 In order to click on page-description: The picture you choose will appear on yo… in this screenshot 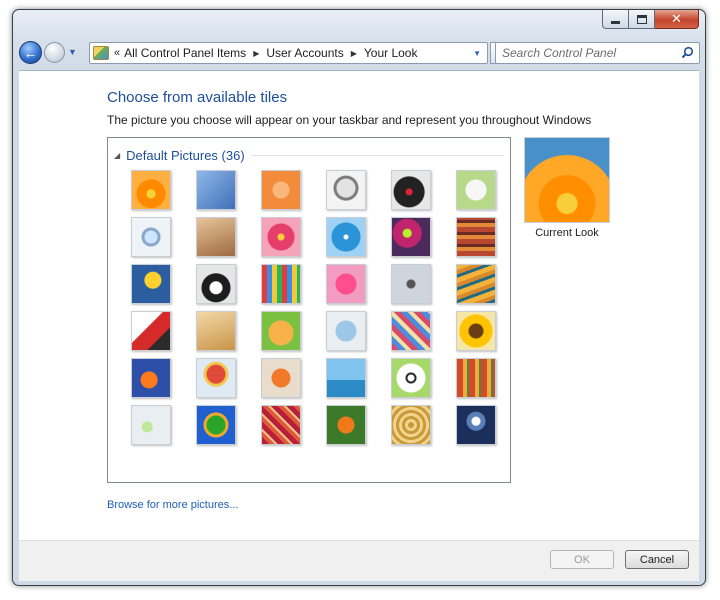, I will do `click(349, 120)`.